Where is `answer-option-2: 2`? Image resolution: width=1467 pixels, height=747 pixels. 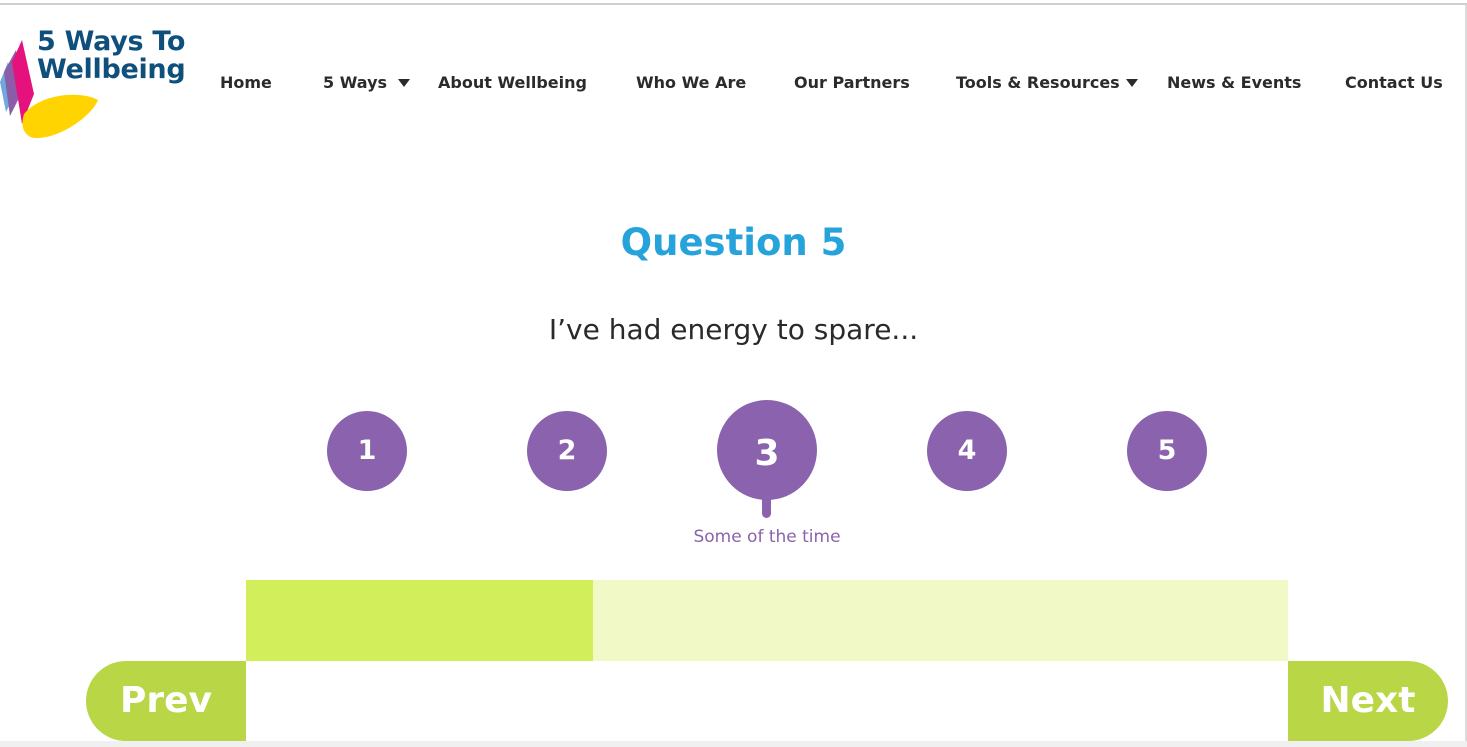 answer-option-2: 2 is located at coordinates (567, 451).